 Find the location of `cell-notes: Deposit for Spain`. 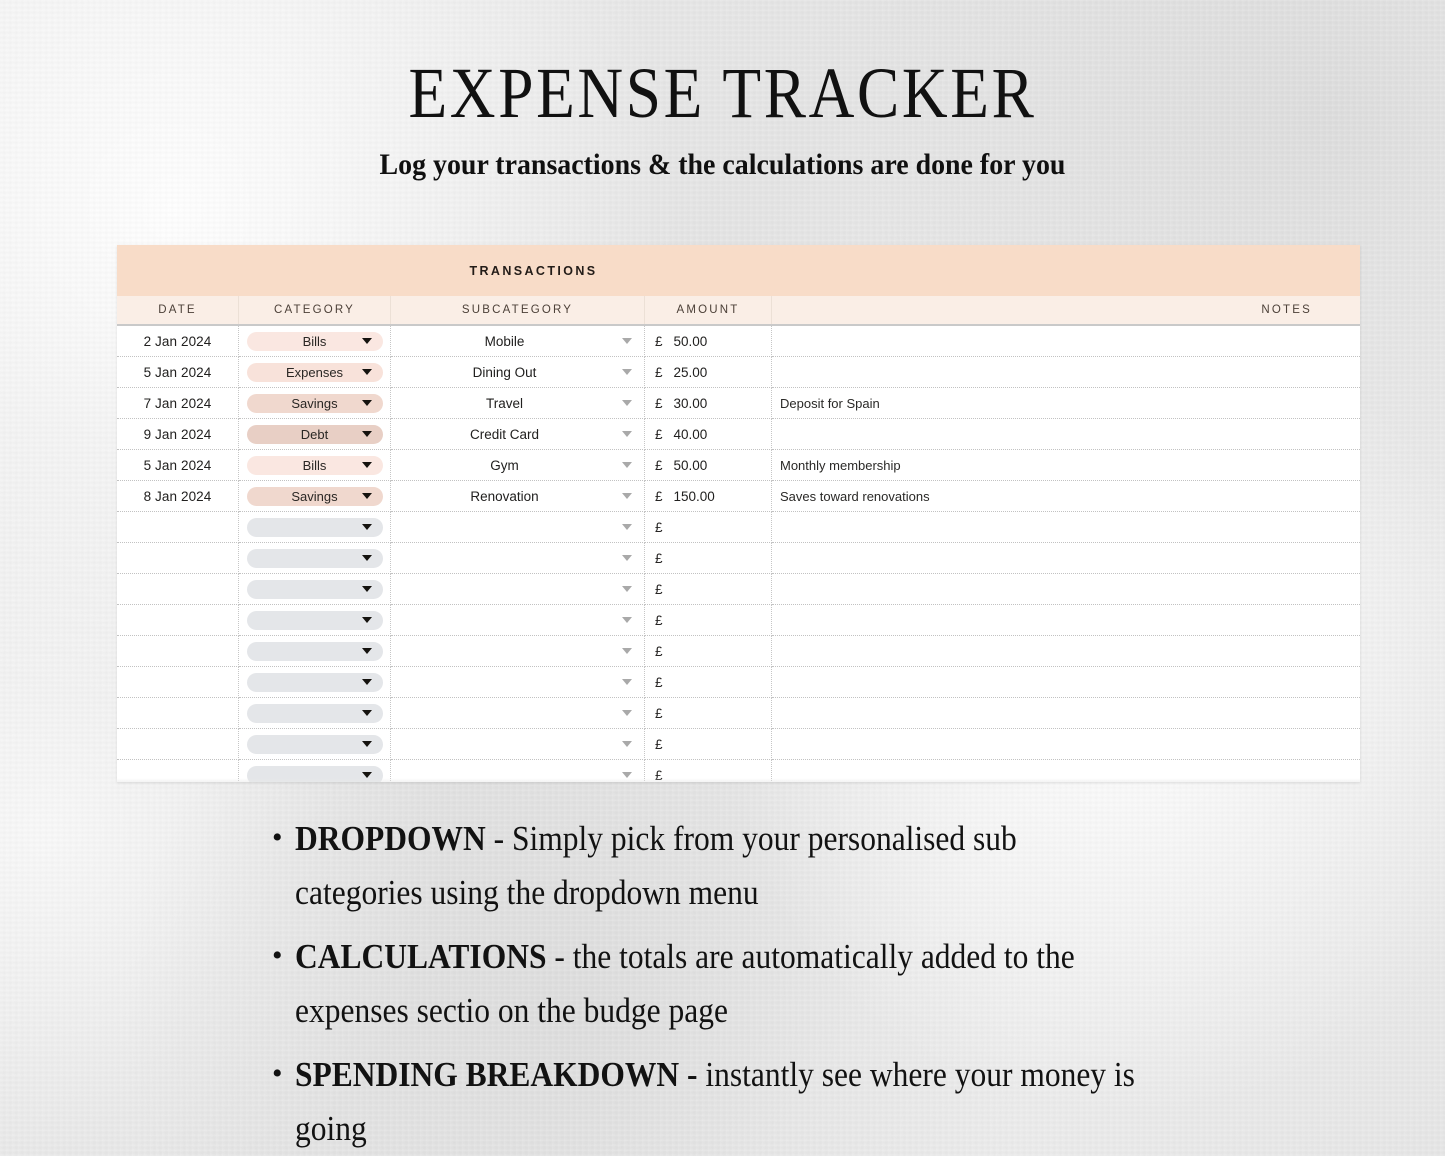

cell-notes: Deposit for Spain is located at coordinates (1066, 403).